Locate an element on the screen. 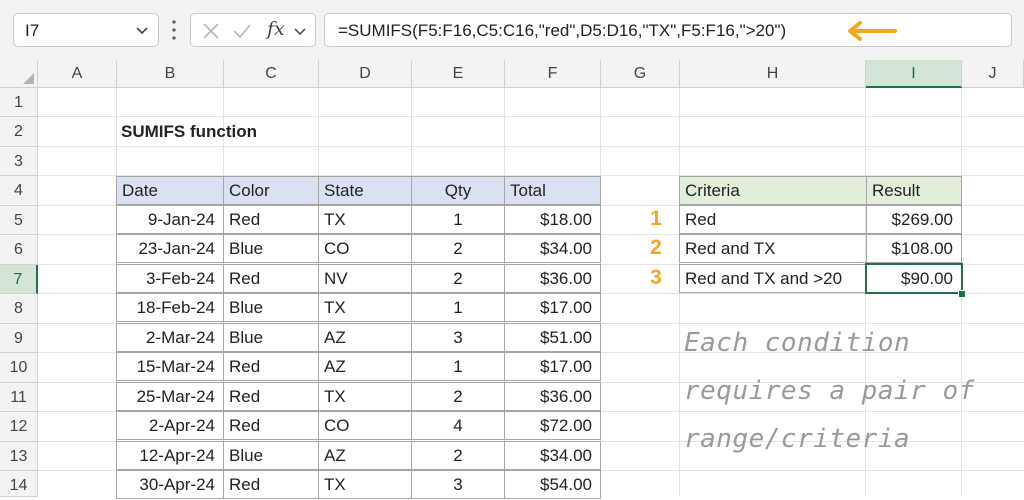 The image size is (1024, 500). table-cell-date: 15-Mar-24 is located at coordinates (170, 366).